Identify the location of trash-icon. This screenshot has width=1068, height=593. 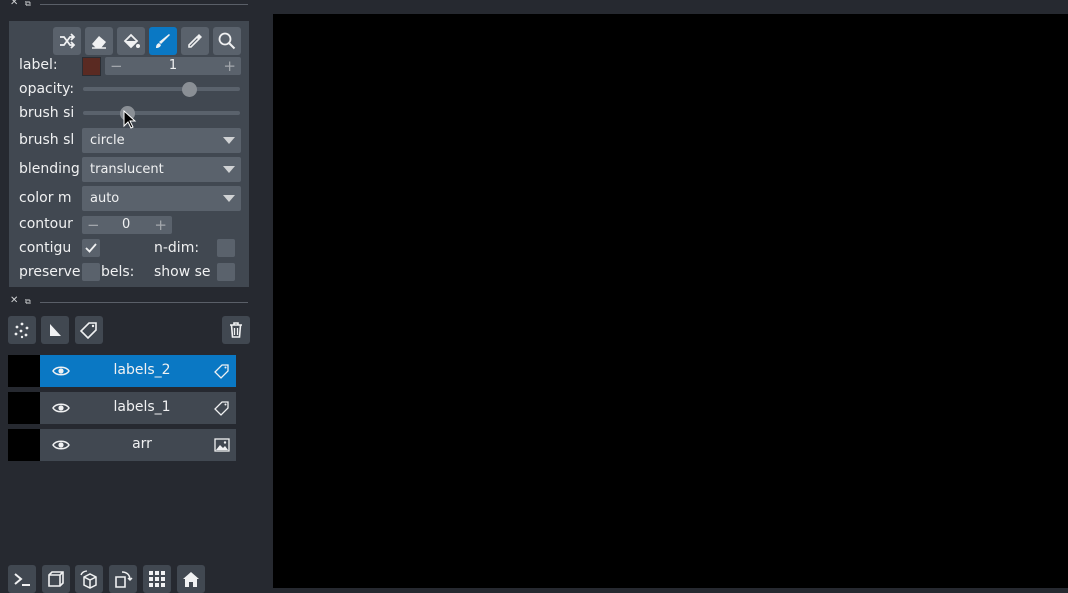
(236, 330).